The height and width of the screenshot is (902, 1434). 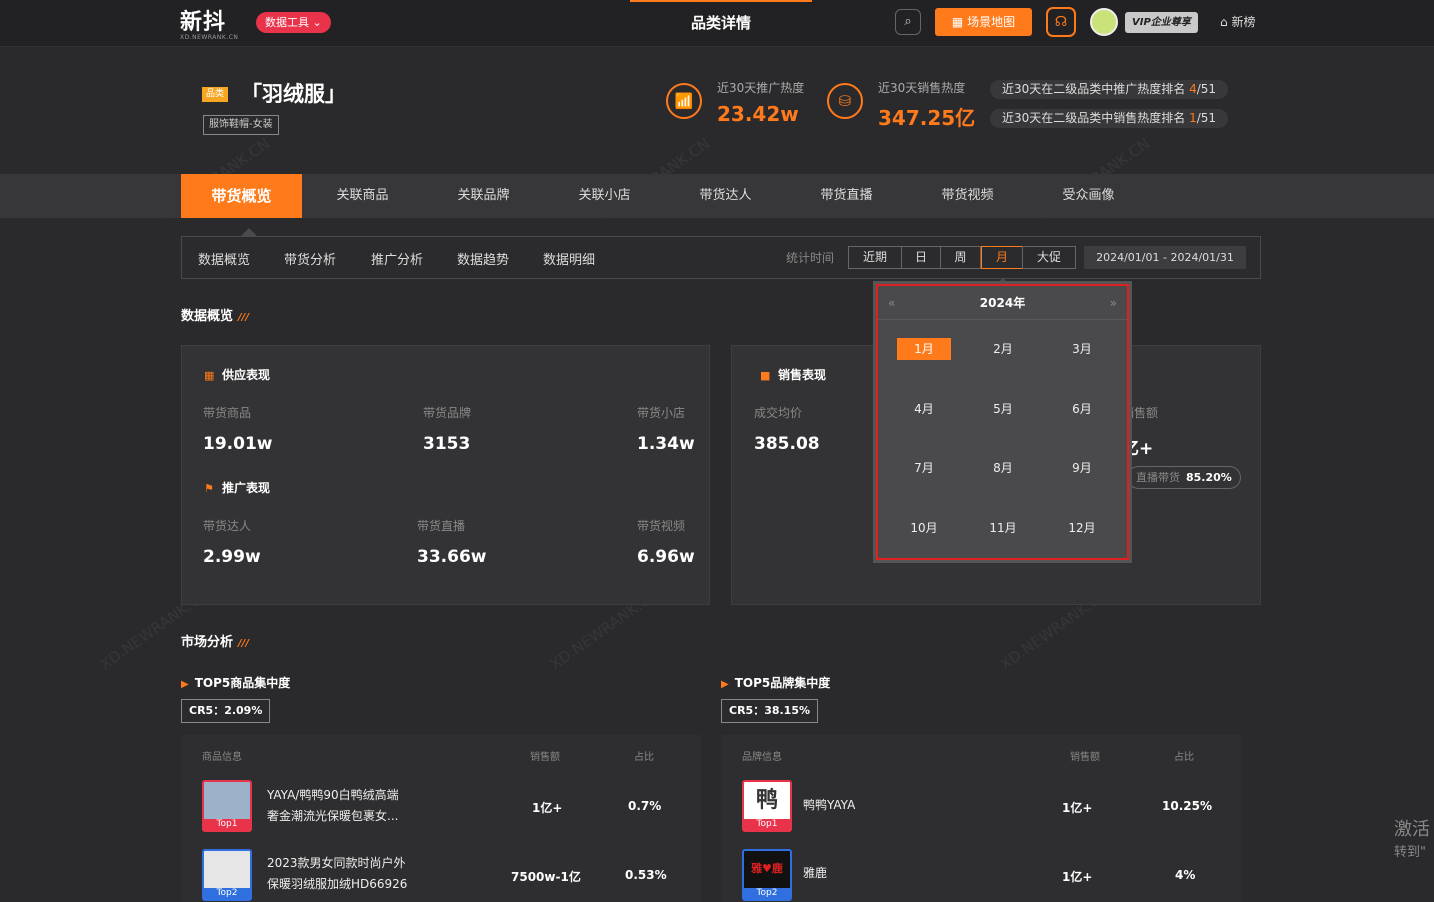 I want to click on market-title: 市场分析 ///, so click(x=215, y=640).